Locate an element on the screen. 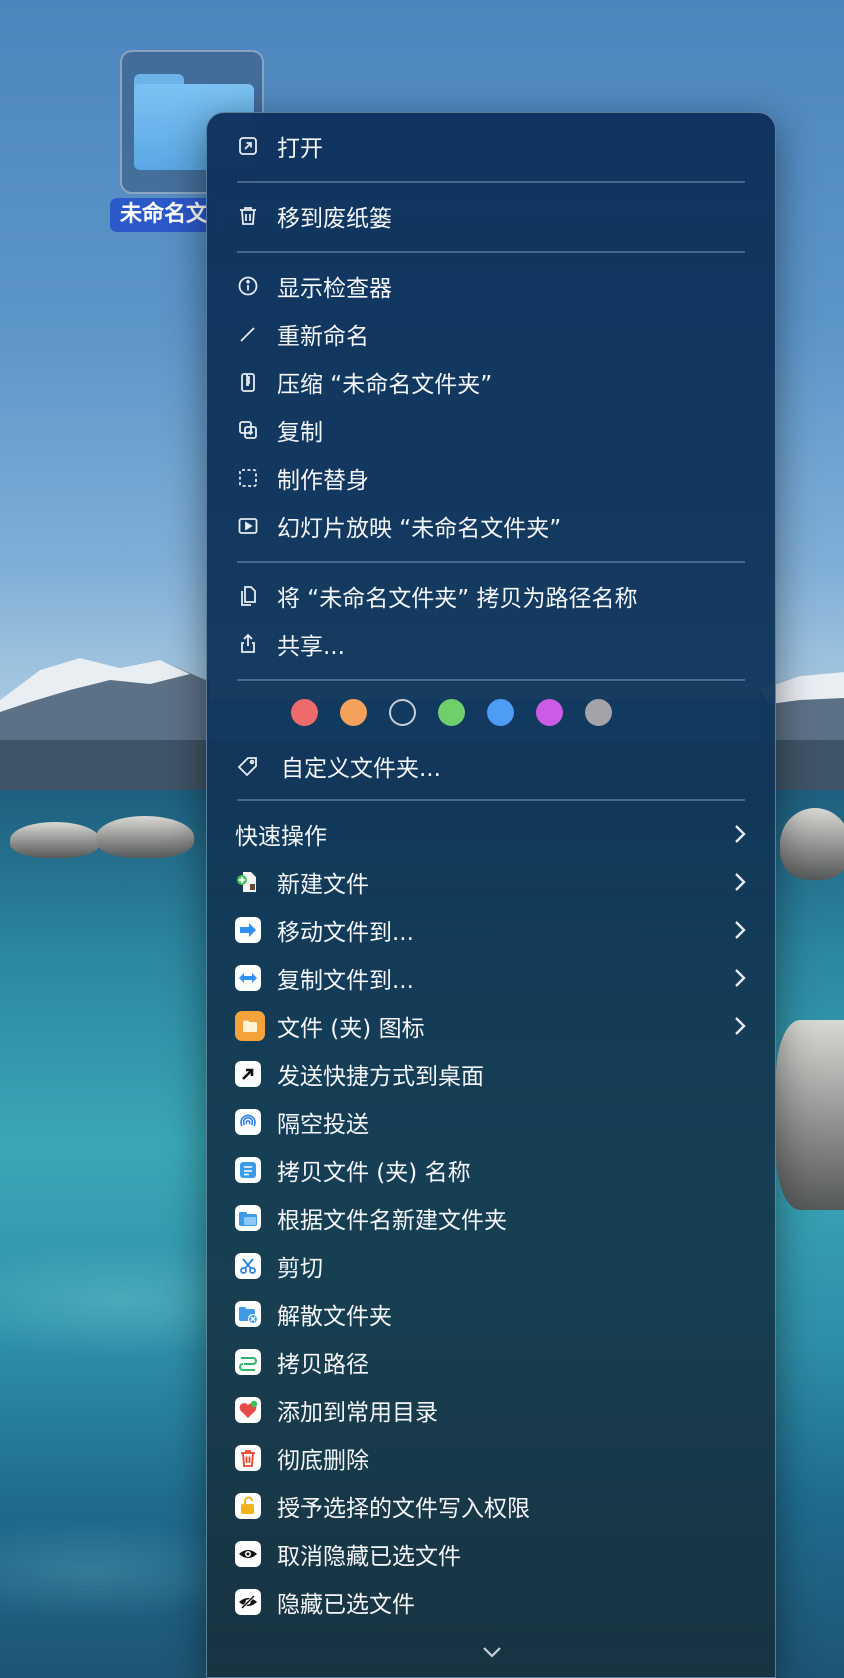  menu-item-quick-actions: 快速操作 is located at coordinates (495, 834).